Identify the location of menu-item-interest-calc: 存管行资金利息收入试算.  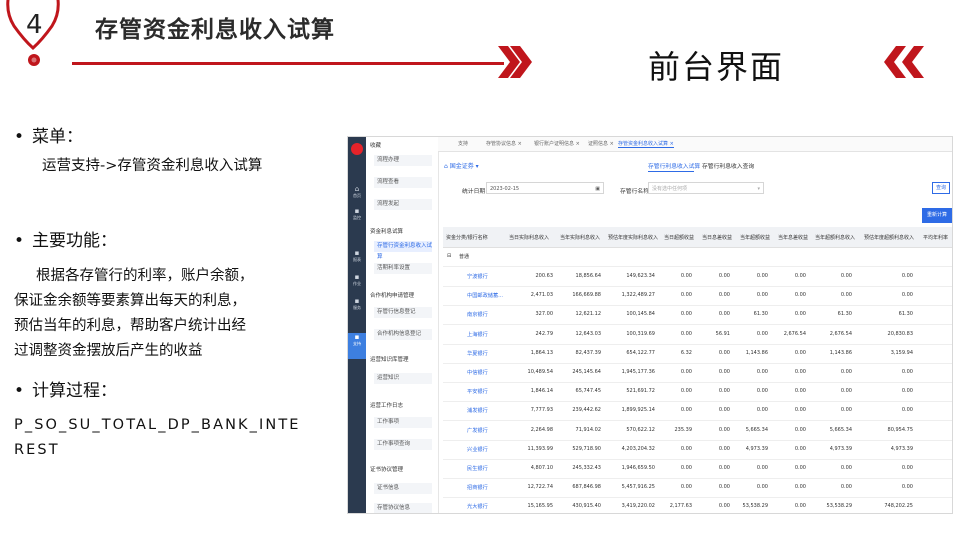
(403, 250).